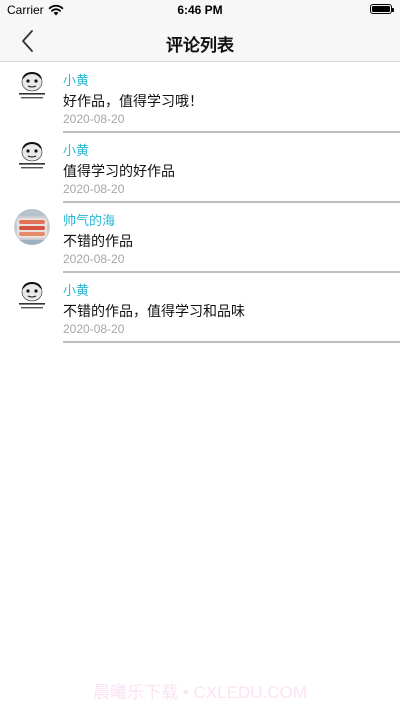  Describe the element at coordinates (200, 46) in the screenshot. I see `page-title: 评论列表` at that location.